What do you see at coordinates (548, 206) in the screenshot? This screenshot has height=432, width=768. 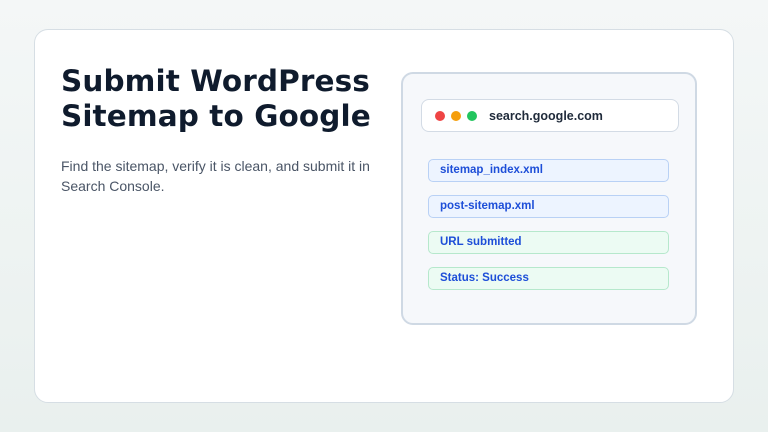 I see `post-sitemap-item: post-sitemap.xml` at bounding box center [548, 206].